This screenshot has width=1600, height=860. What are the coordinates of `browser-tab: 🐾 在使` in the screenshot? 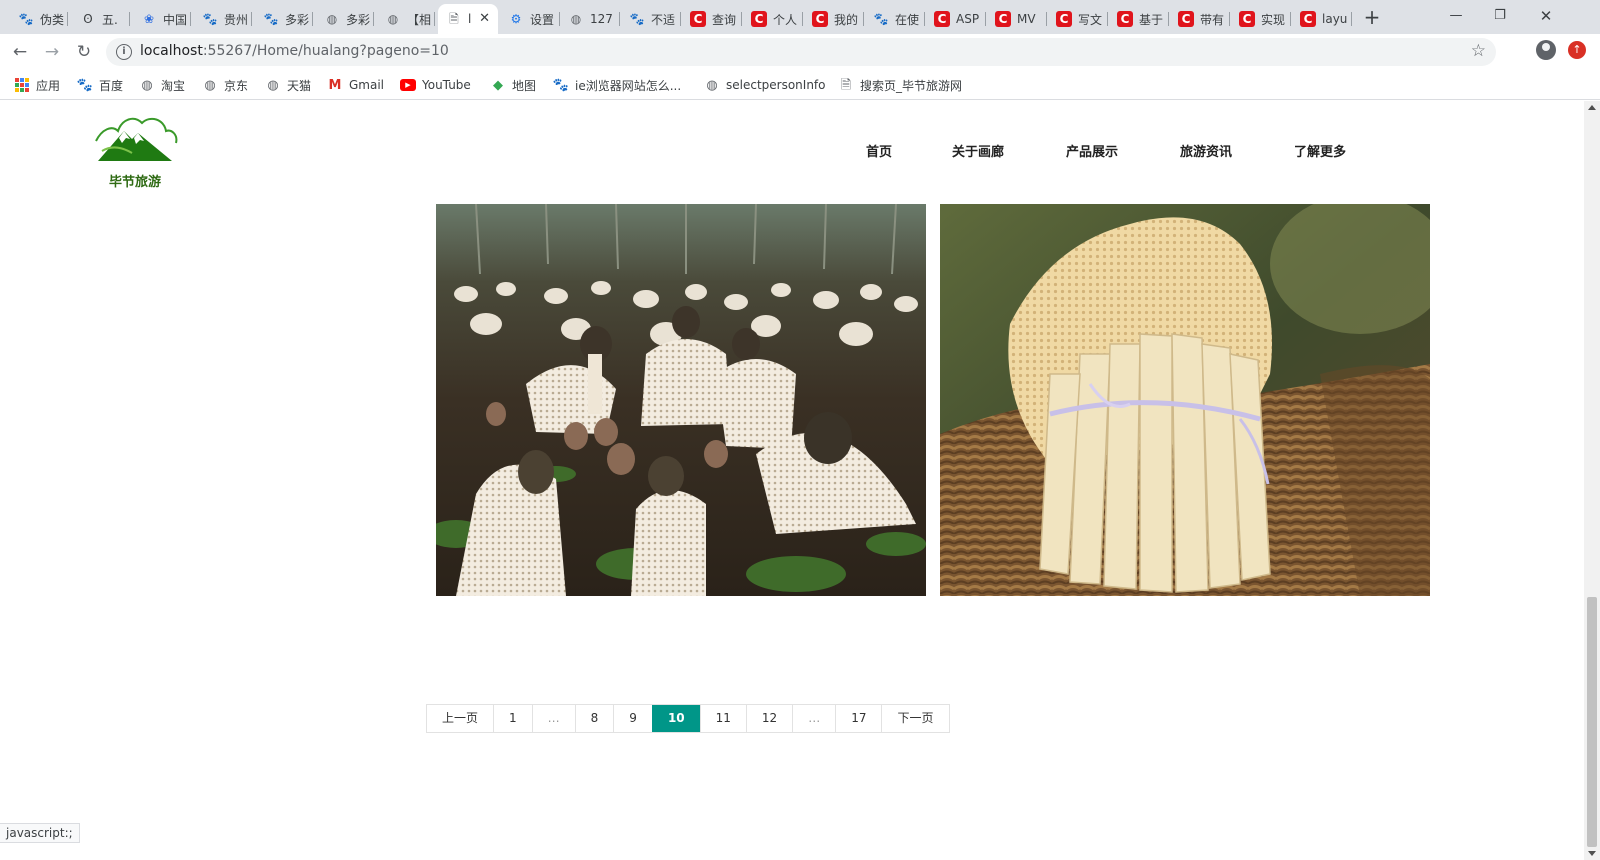 It's located at (895, 19).